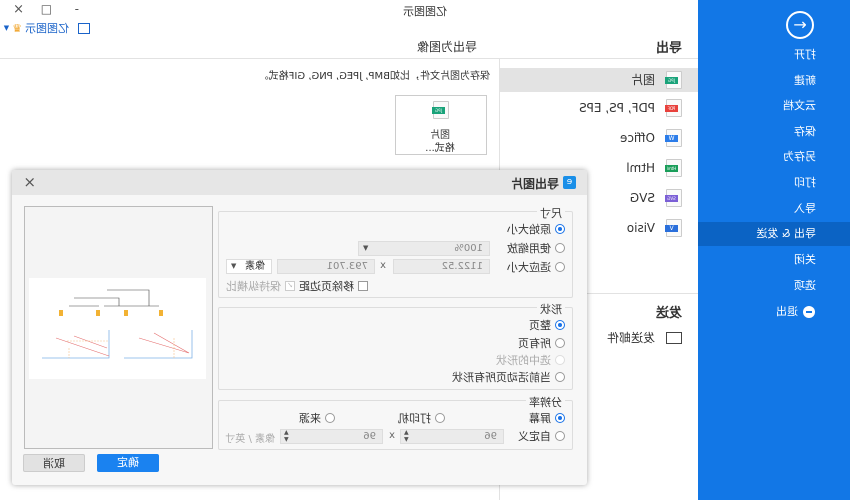 This screenshot has width=850, height=500. I want to click on dialog-close-icon: ×, so click(29, 182).